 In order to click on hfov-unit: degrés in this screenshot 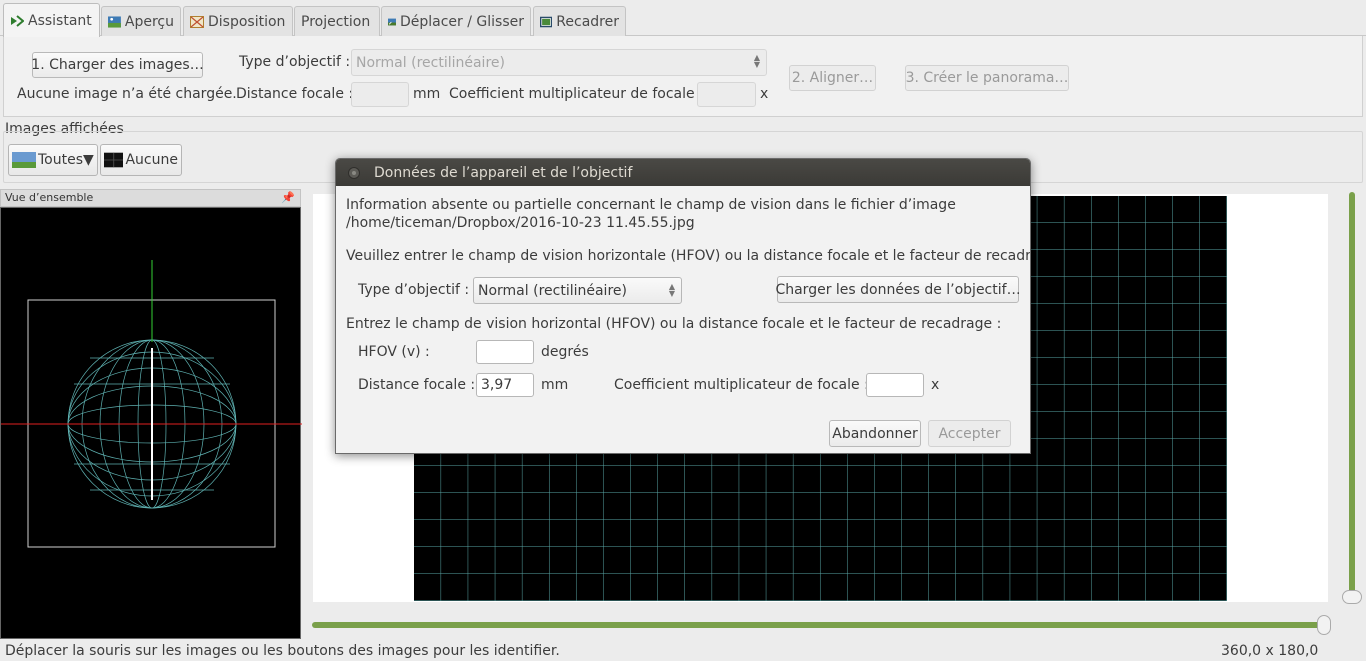, I will do `click(565, 352)`.